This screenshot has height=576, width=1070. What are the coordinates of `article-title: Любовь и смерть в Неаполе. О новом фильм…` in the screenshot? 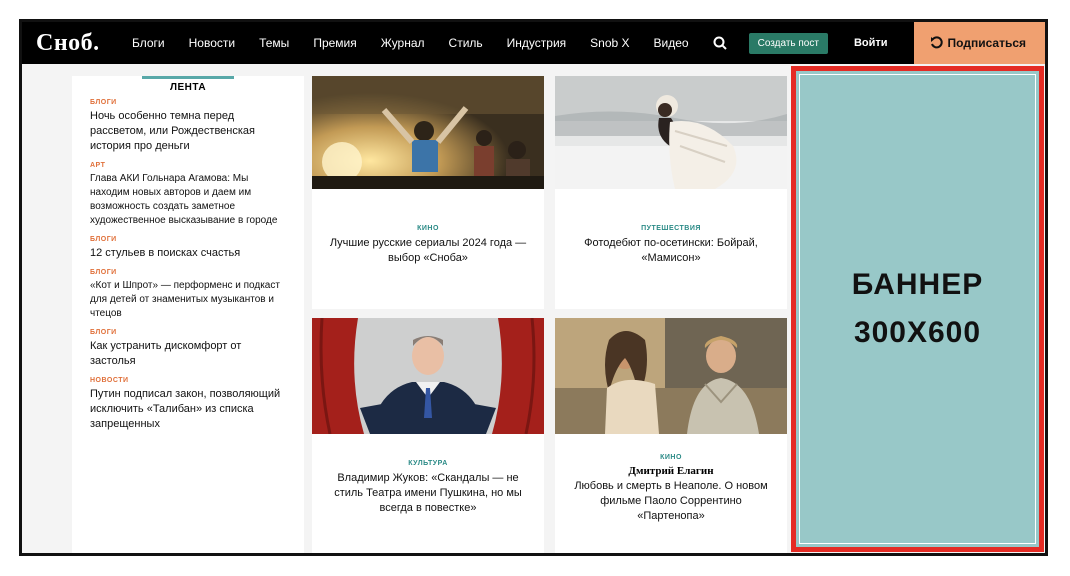 It's located at (671, 501).